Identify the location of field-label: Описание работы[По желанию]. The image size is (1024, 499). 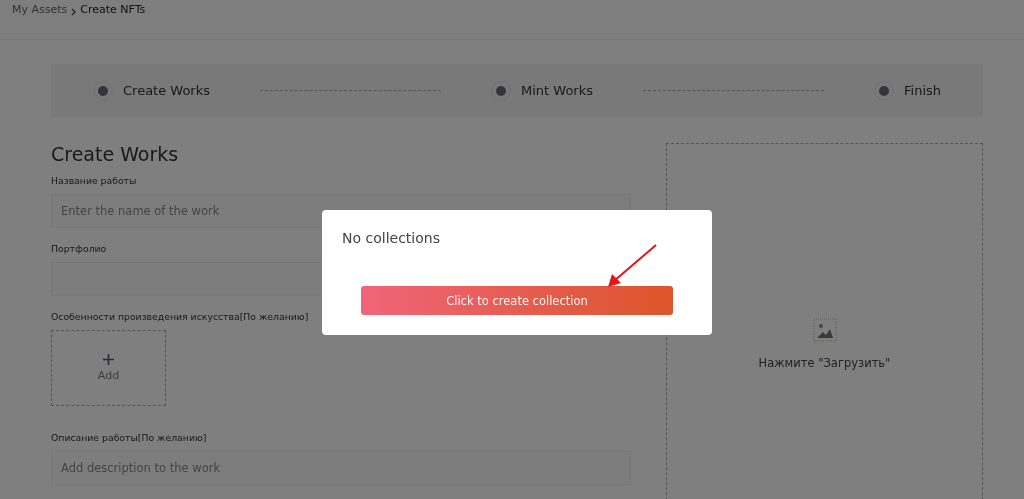
(129, 437).